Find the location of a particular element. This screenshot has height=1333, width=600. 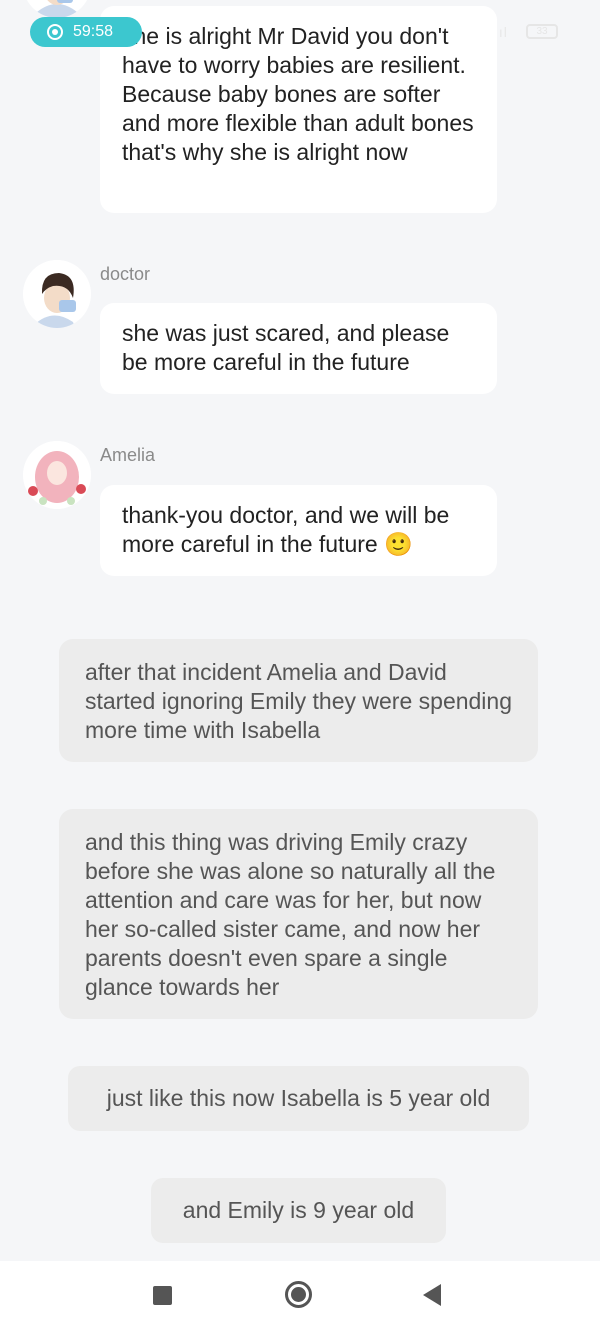

avatar-amelia is located at coordinates (57, 475).